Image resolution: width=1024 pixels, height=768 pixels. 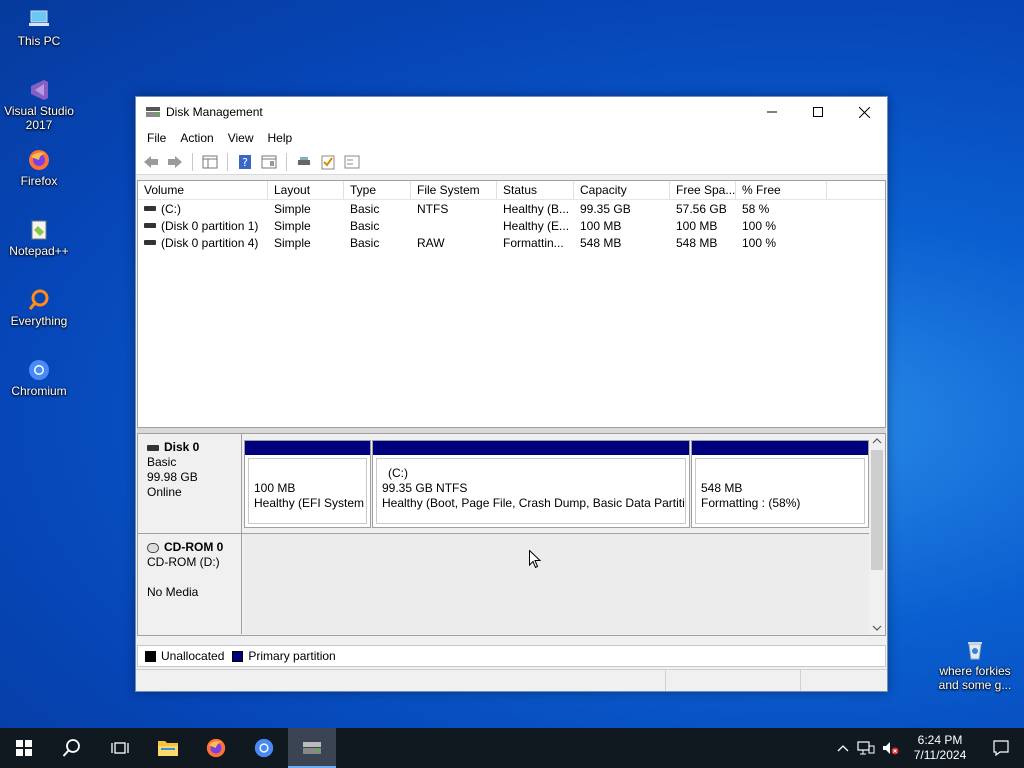 What do you see at coordinates (759, 225) in the screenshot?
I see `volume-percent-free: 100 %` at bounding box center [759, 225].